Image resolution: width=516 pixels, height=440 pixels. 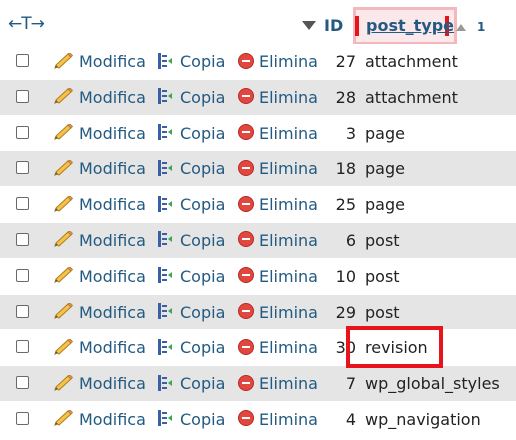 I want to click on table-row: Modifica Copia Elimina 29 post, so click(x=258, y=312).